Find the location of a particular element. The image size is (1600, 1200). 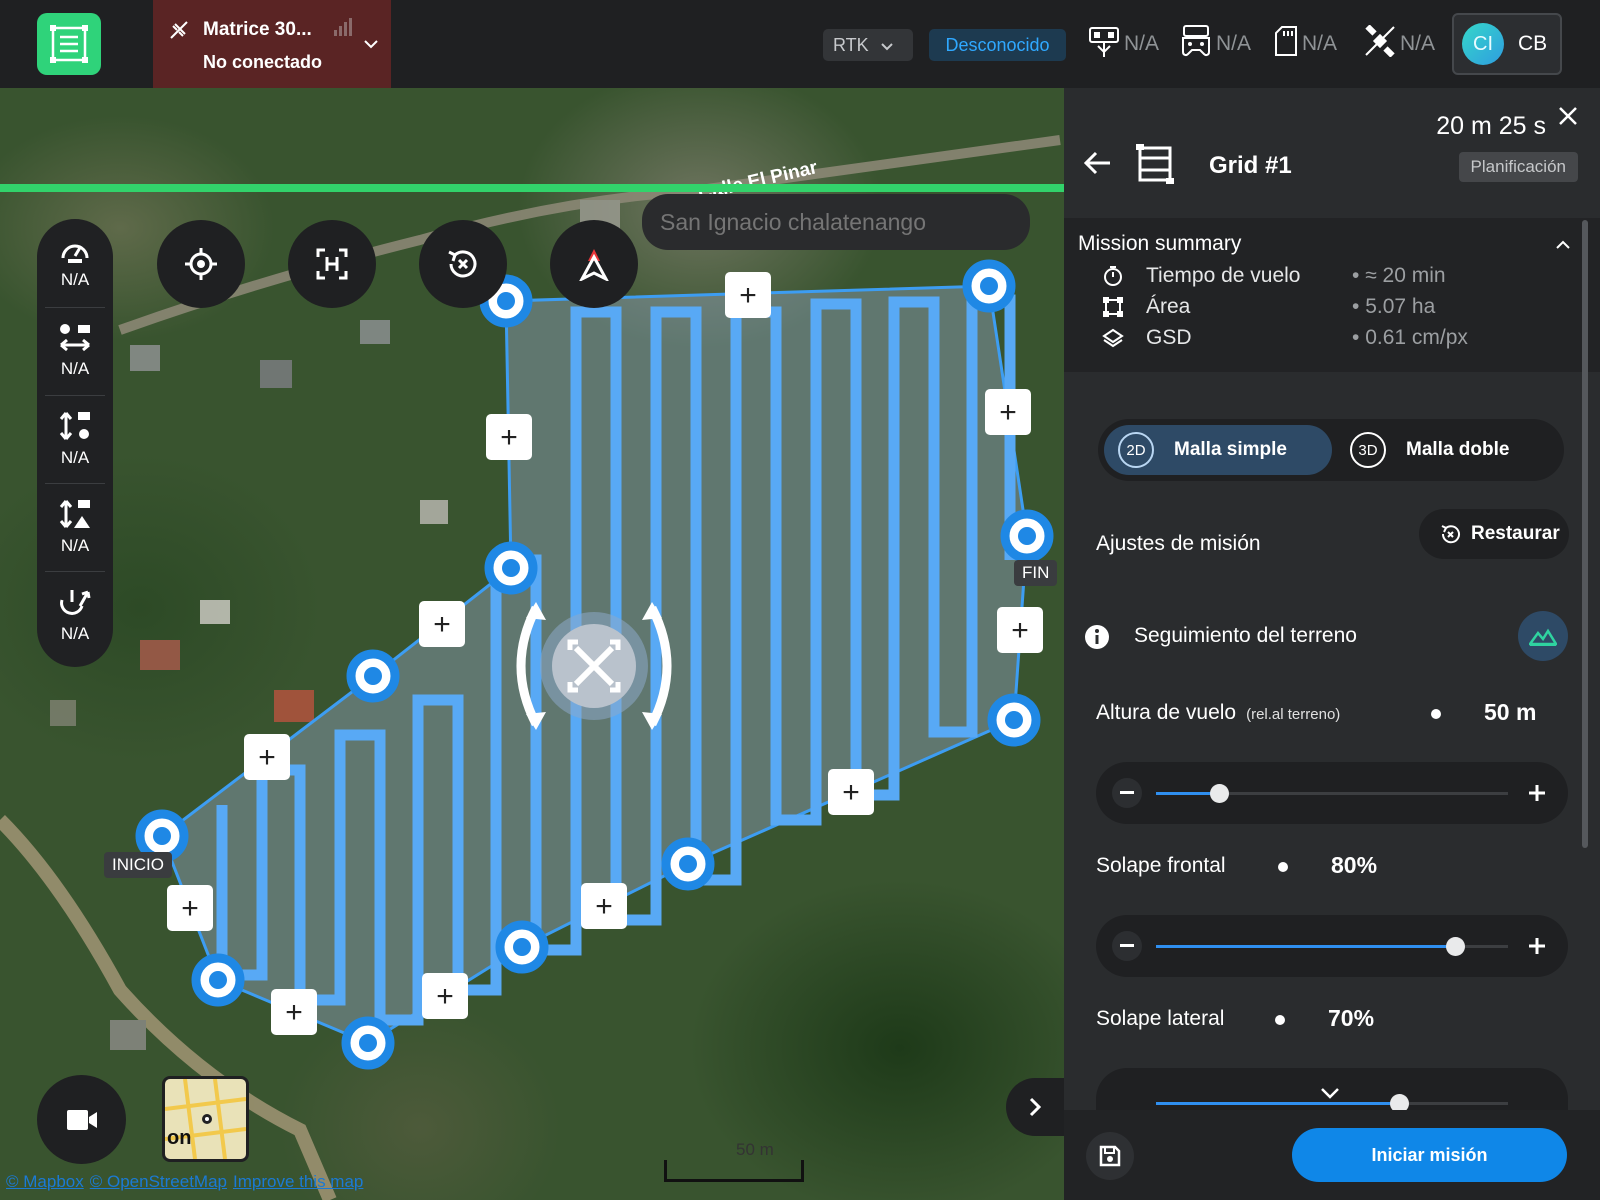

summary-label: Tiempo de vuelo is located at coordinates (1223, 275).